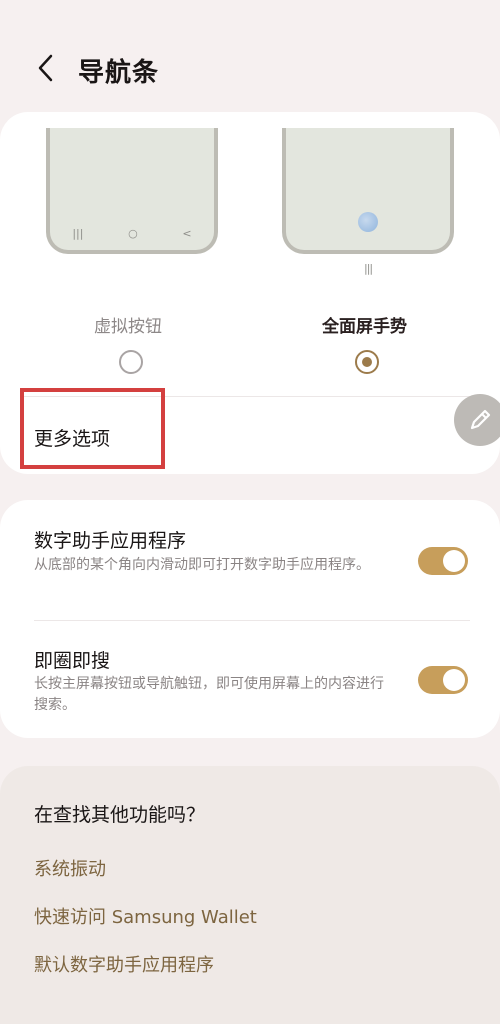 Image resolution: width=500 pixels, height=1024 pixels. I want to click on virtual-buttons-bar: ||| ○ <, so click(132, 233).